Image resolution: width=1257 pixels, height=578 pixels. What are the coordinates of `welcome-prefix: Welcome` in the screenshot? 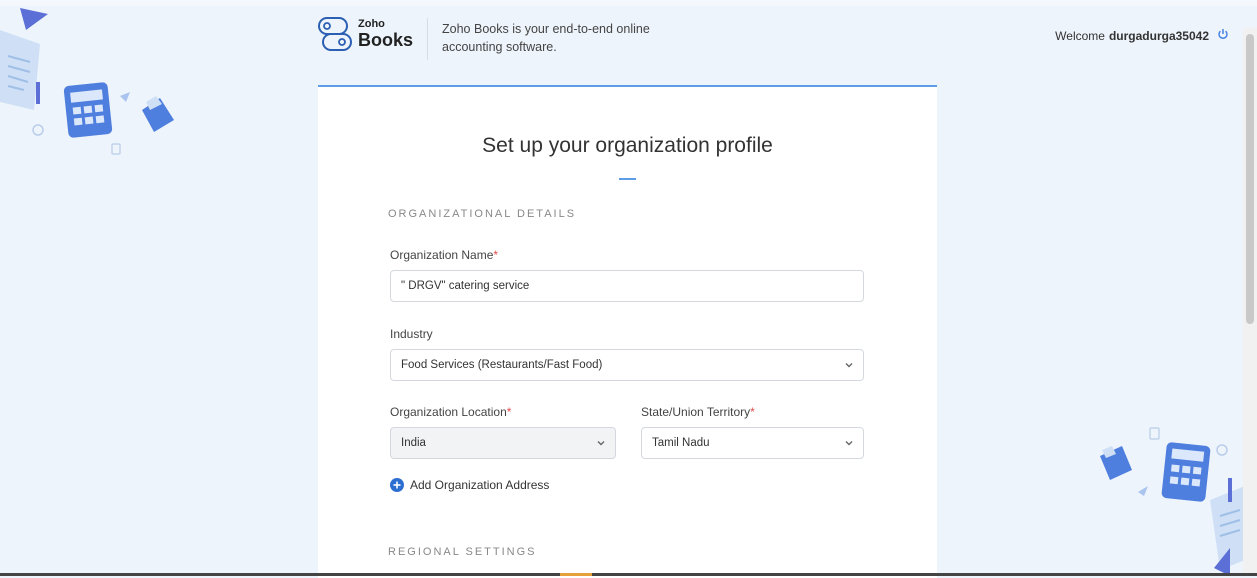 It's located at (1080, 35).